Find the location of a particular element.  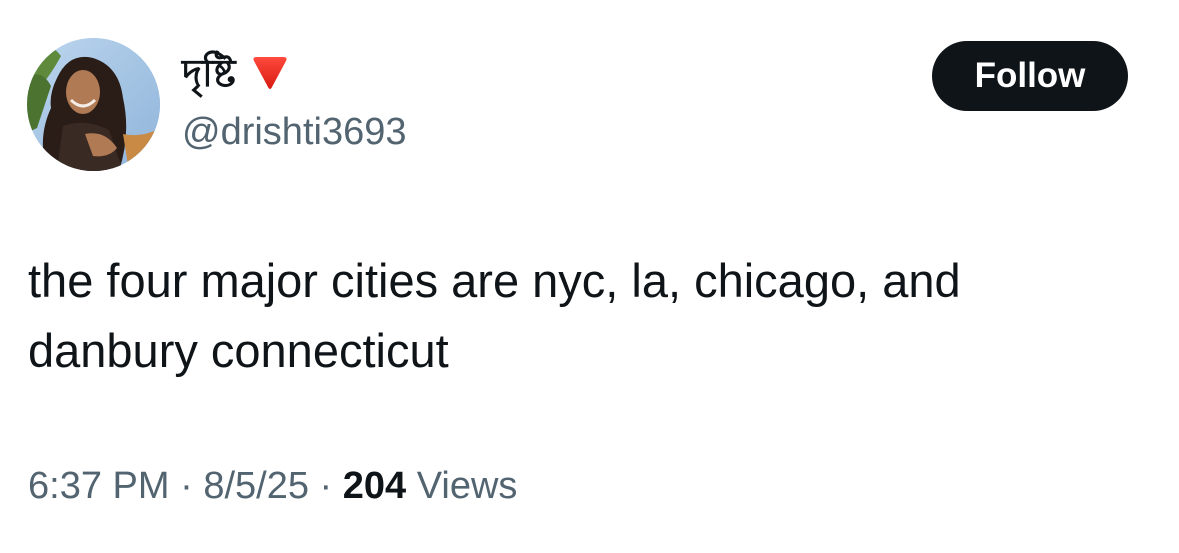

profile-photo-icon is located at coordinates (93, 104).